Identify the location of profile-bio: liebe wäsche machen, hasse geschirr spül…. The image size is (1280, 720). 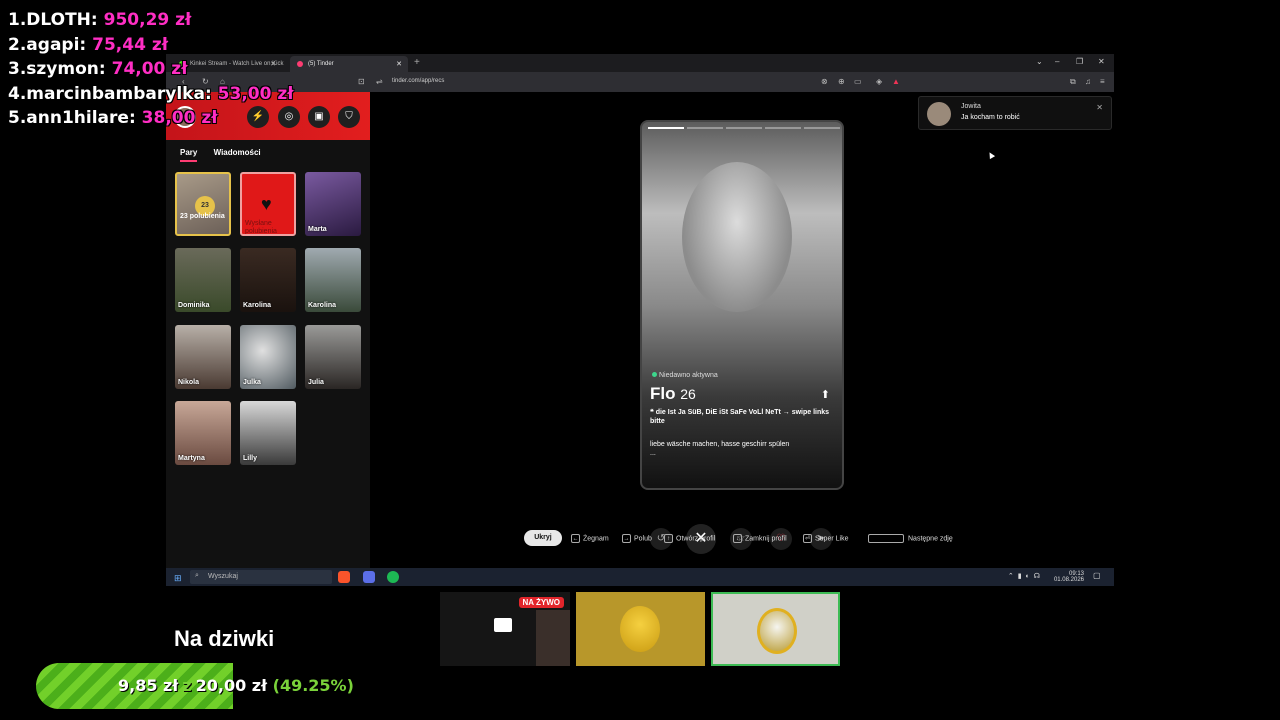
(740, 449).